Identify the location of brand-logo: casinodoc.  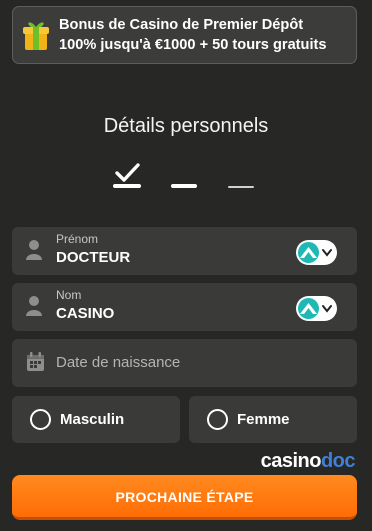
(308, 461).